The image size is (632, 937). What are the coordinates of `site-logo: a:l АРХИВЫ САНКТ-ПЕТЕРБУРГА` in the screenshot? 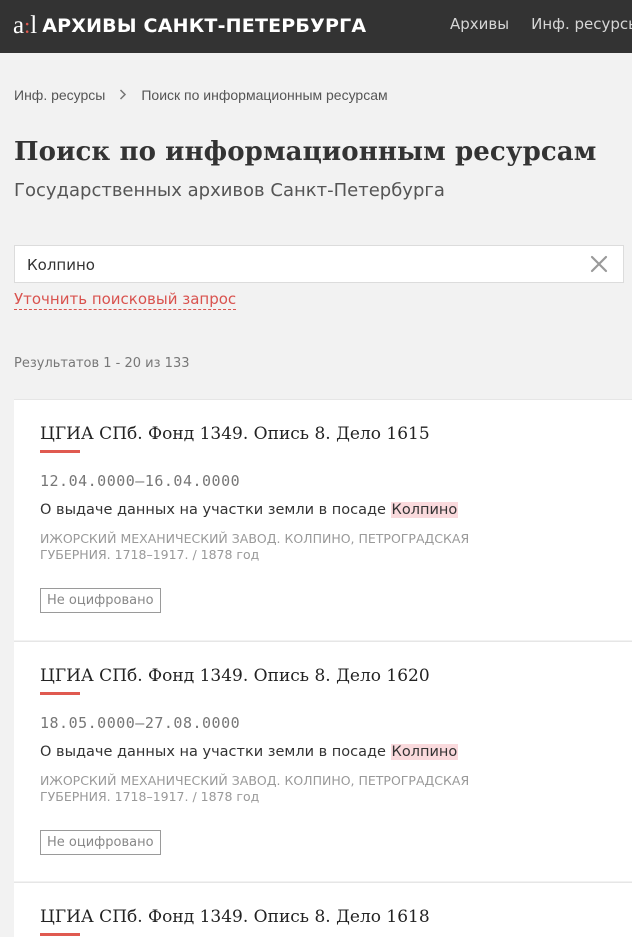 It's located at (189, 26).